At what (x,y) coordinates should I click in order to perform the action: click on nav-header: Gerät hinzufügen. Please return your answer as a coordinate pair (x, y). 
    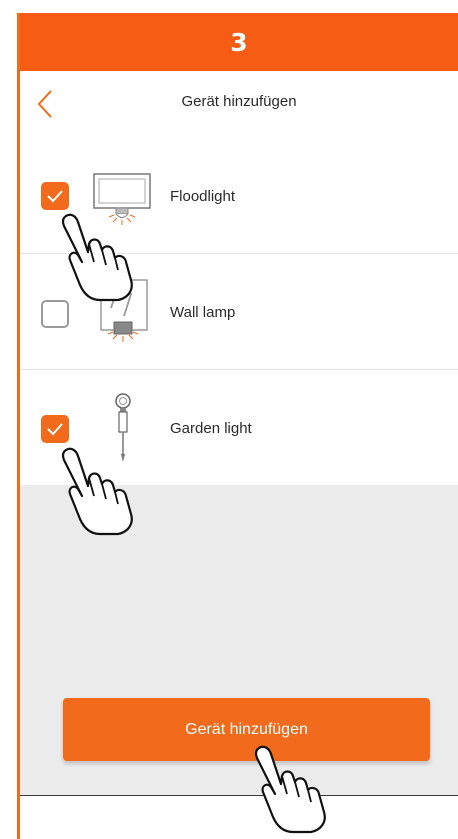
    Looking at the image, I should click on (239, 105).